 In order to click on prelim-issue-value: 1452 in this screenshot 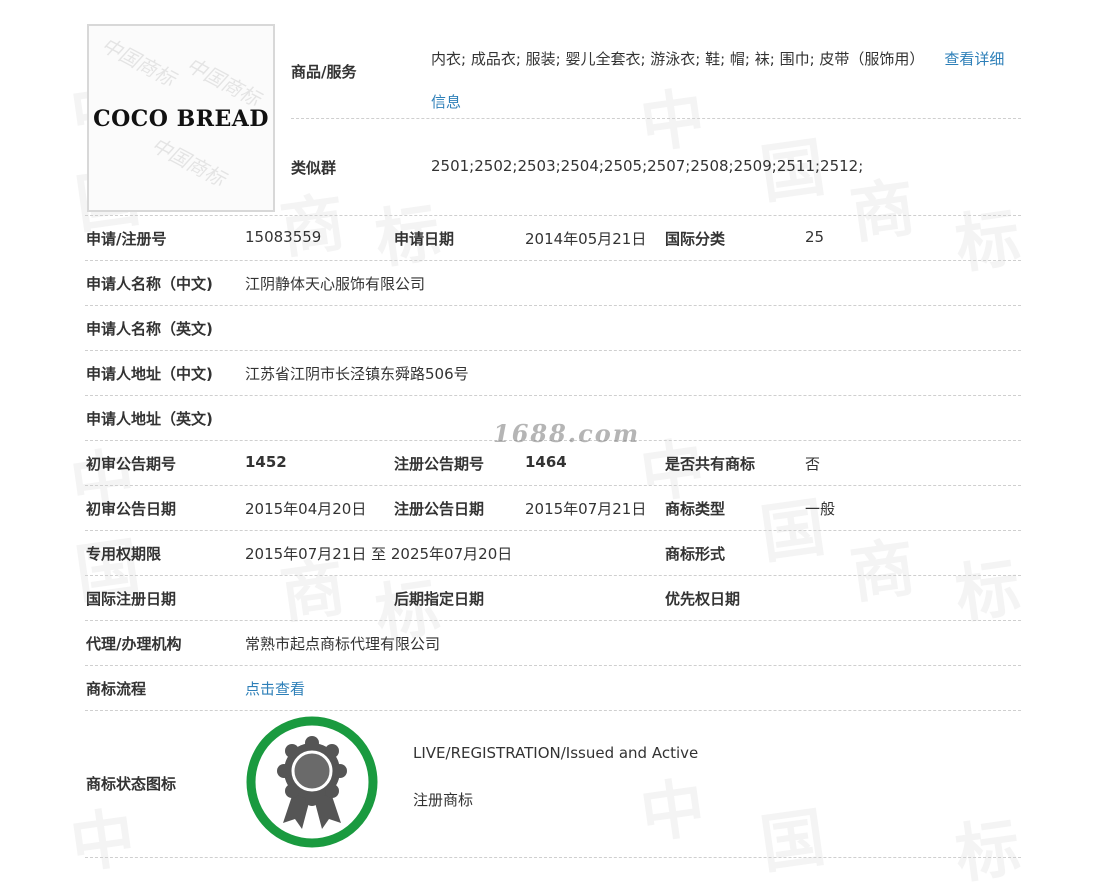, I will do `click(266, 462)`.